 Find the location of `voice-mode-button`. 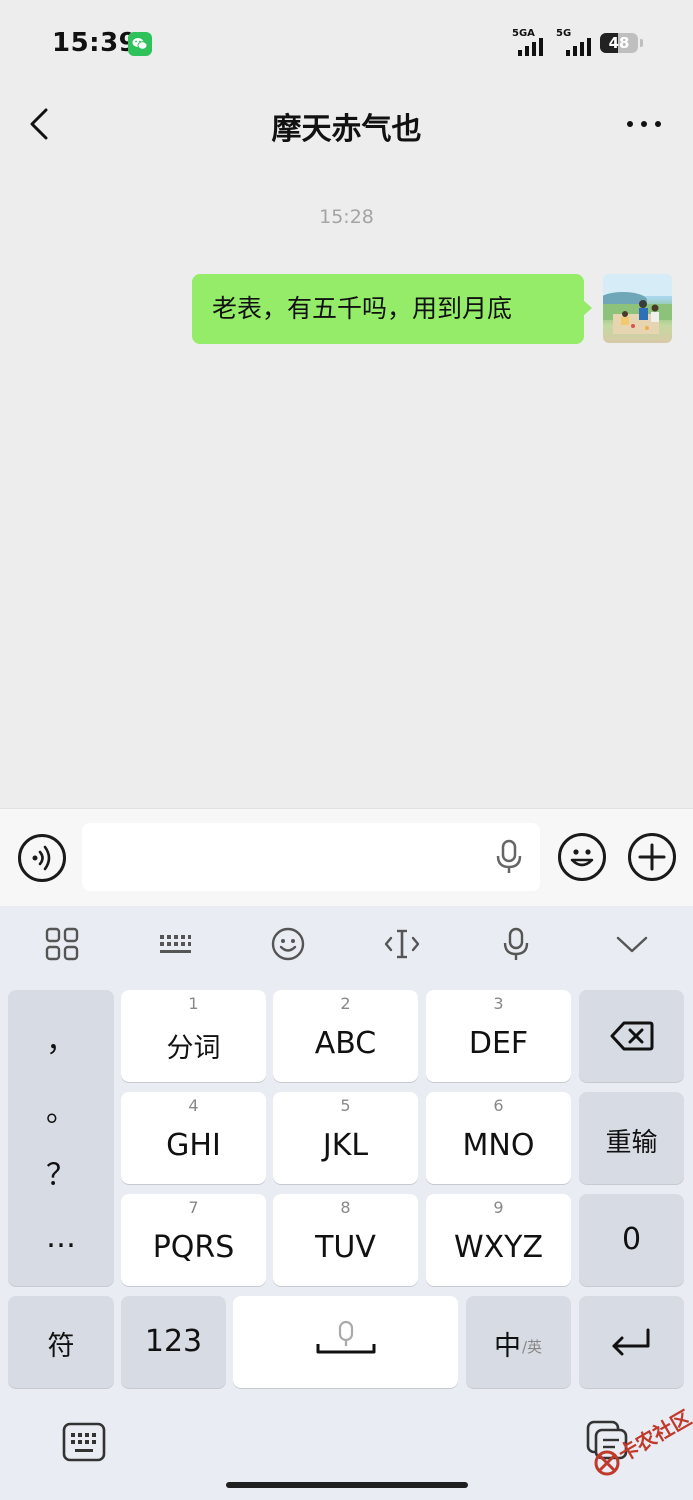

voice-mode-button is located at coordinates (42, 858).